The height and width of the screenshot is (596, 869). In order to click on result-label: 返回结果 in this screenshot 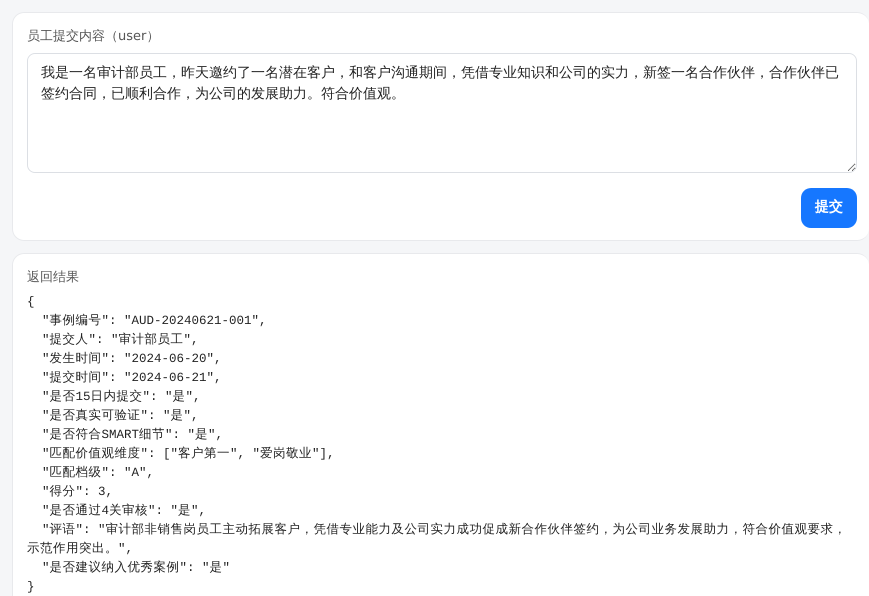, I will do `click(53, 277)`.